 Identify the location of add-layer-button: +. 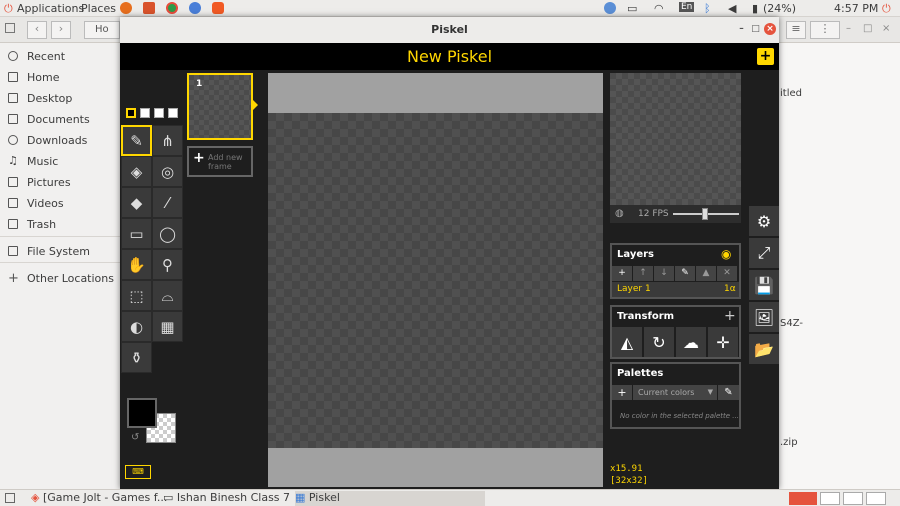
(622, 273).